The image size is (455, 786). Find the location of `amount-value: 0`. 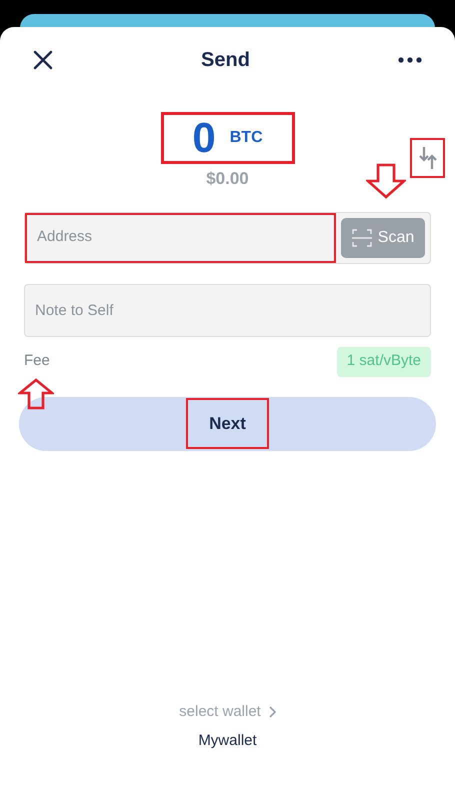

amount-value: 0 is located at coordinates (204, 138).